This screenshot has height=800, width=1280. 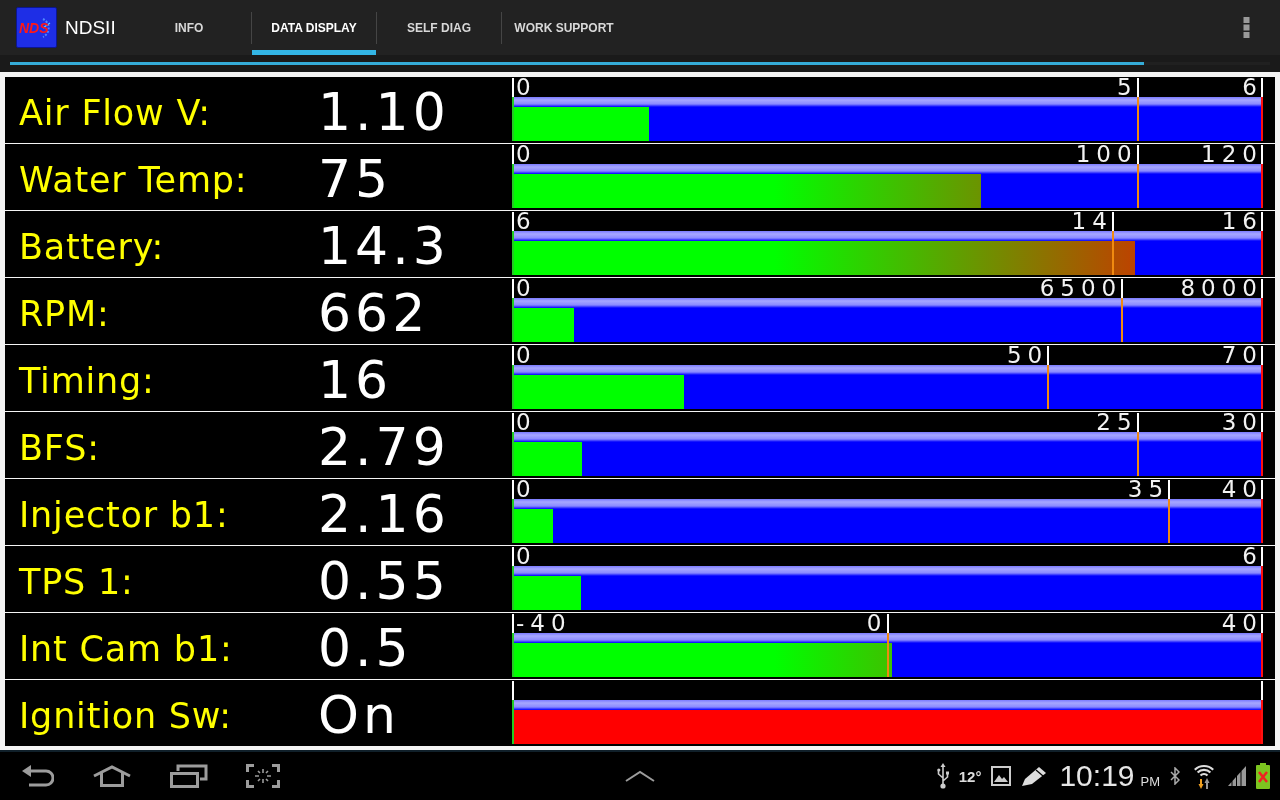 What do you see at coordinates (1117, 422) in the screenshot?
I see `threshold-label: 25` at bounding box center [1117, 422].